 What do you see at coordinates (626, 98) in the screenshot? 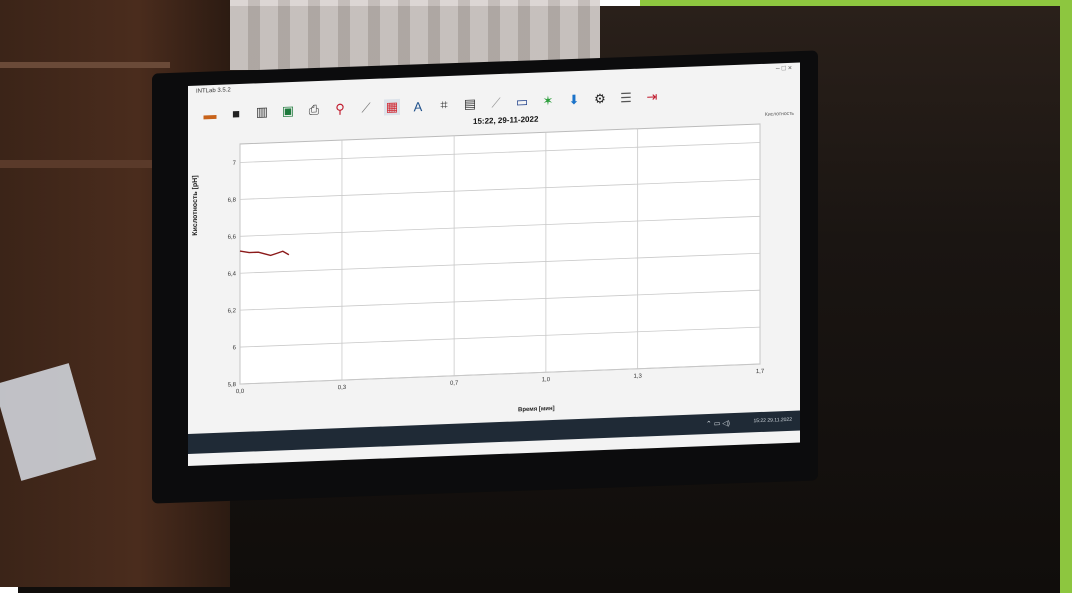
I see `list-icon: ☰` at bounding box center [626, 98].